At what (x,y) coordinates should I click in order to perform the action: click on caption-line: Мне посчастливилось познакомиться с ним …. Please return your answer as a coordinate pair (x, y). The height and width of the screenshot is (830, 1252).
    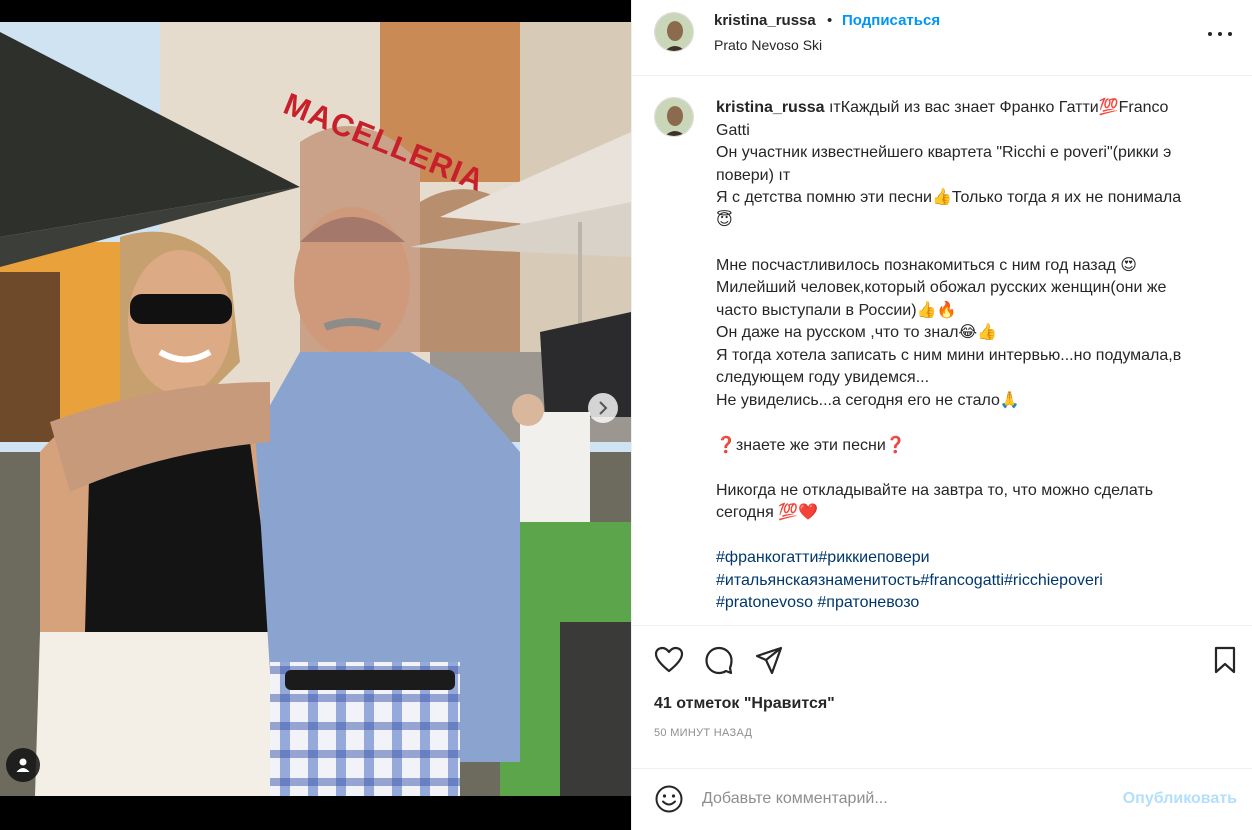
    Looking at the image, I should click on (926, 265).